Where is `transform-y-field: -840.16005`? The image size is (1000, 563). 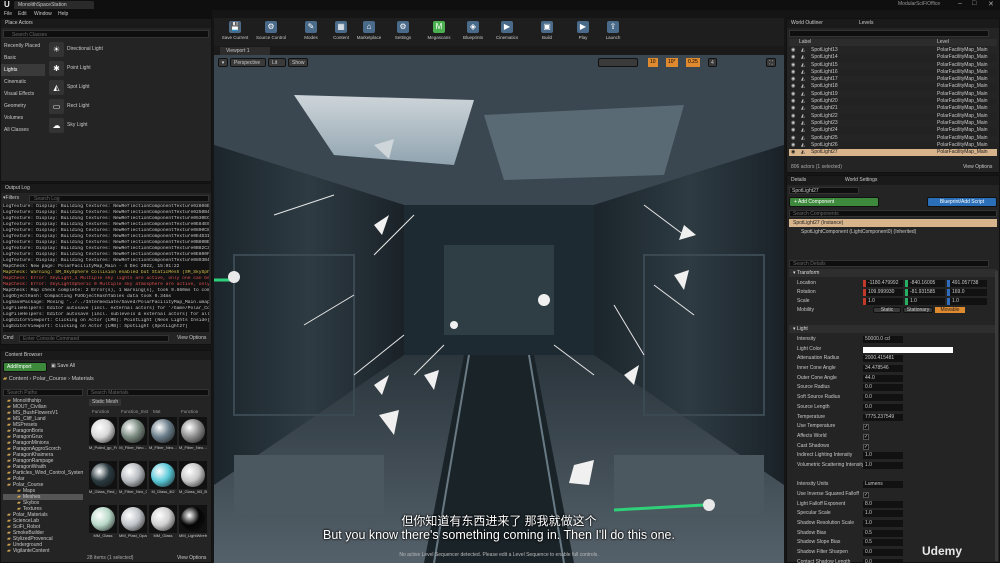 transform-y-field: -840.16005 is located at coordinates (925, 283).